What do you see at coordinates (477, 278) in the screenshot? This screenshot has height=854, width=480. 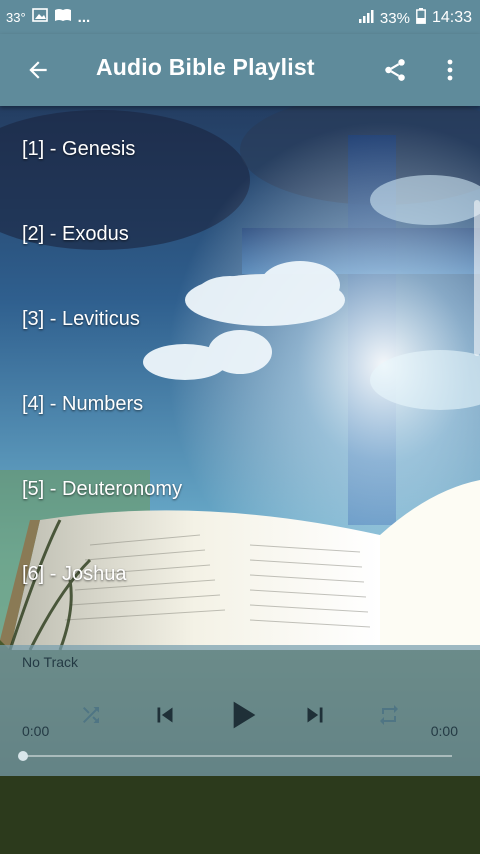 I see `scrollbar` at bounding box center [477, 278].